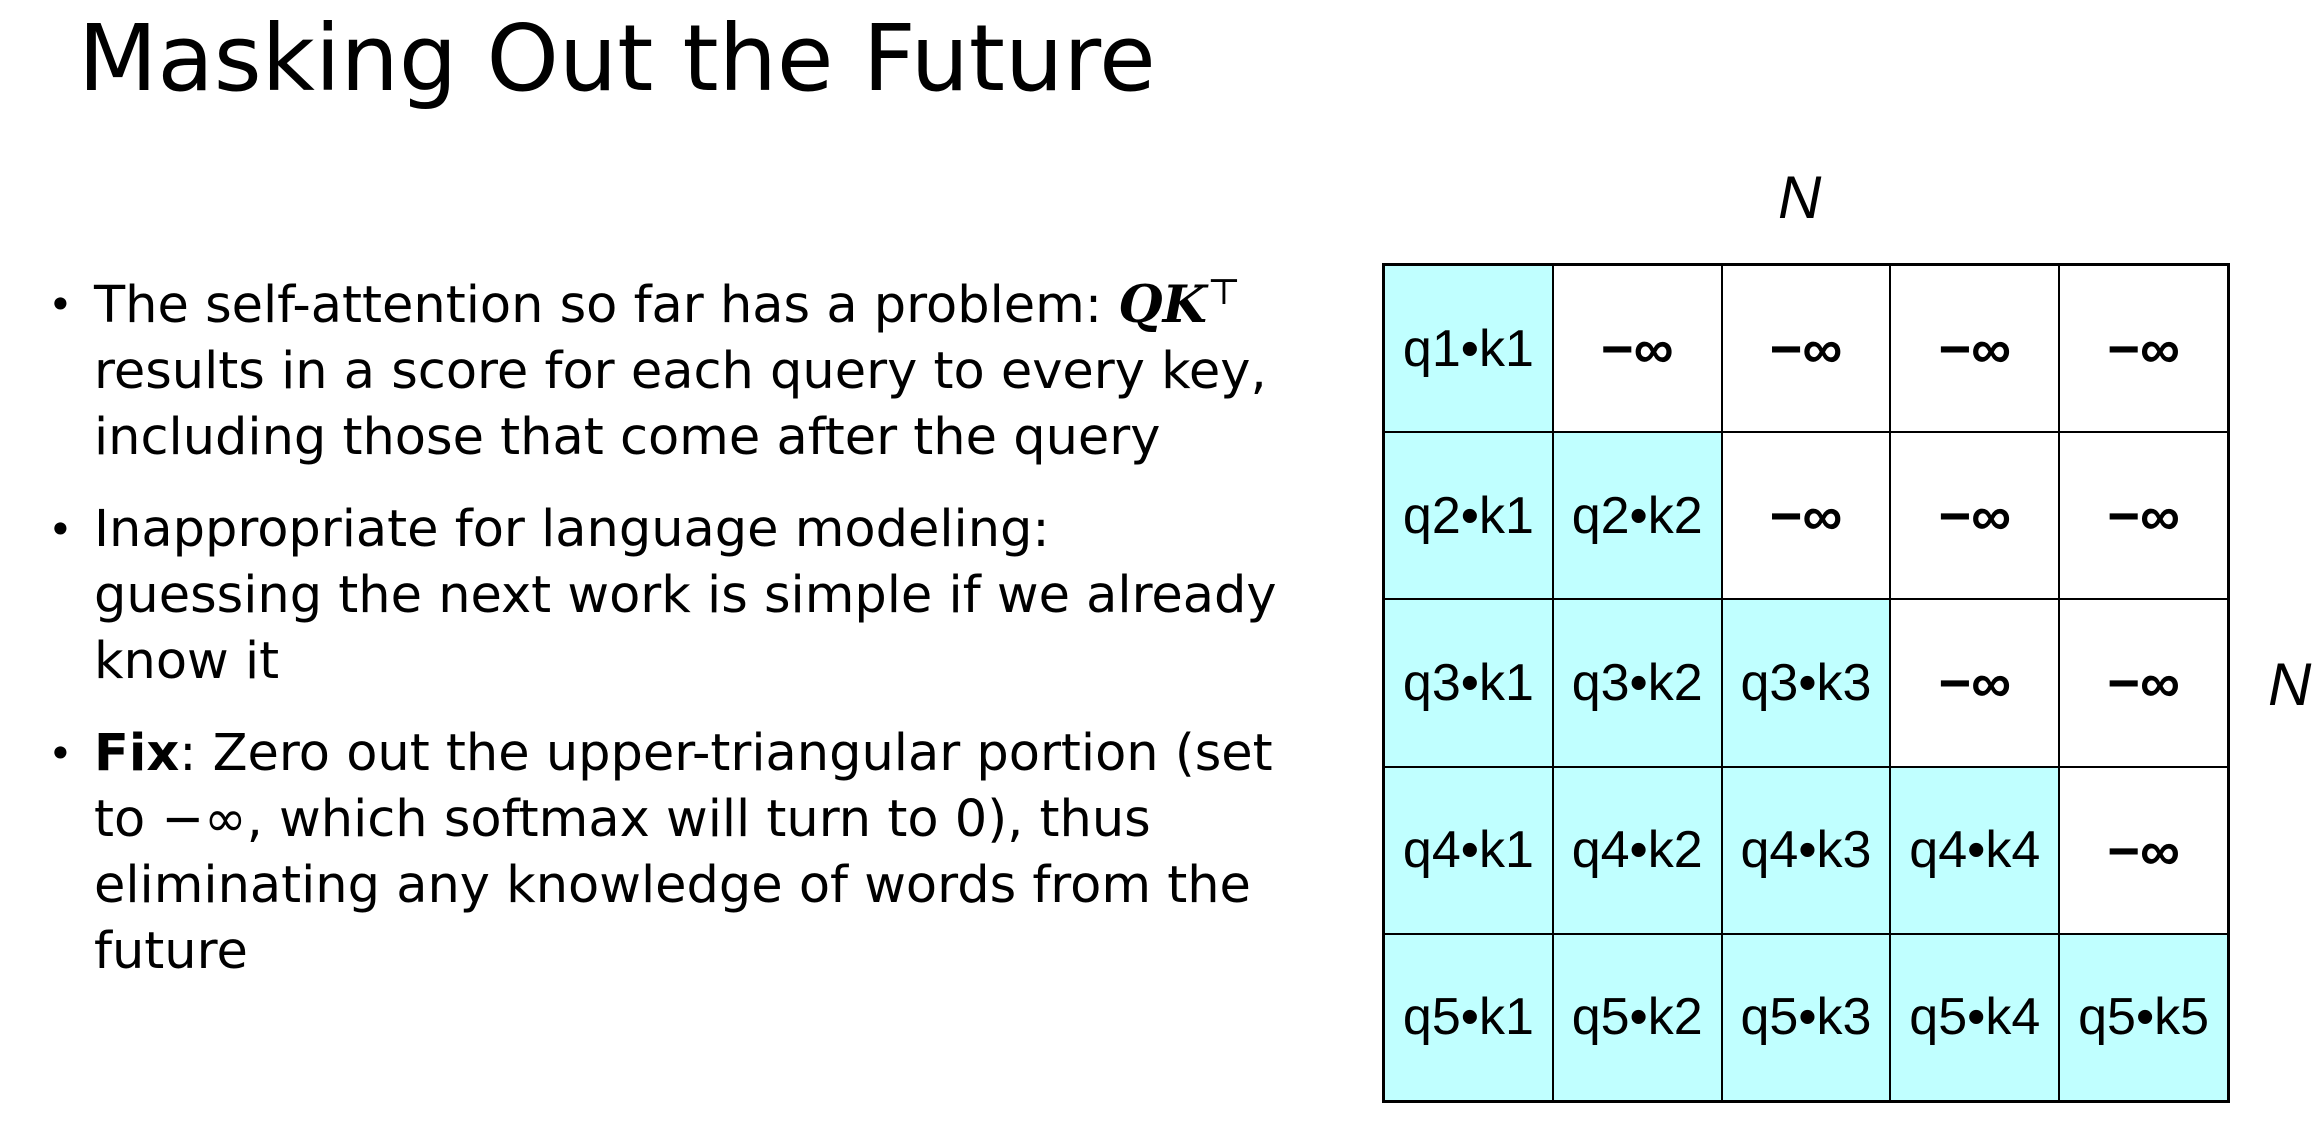 This screenshot has width=2324, height=1127. I want to click on score-cell: q4•k2, so click(1637, 850).